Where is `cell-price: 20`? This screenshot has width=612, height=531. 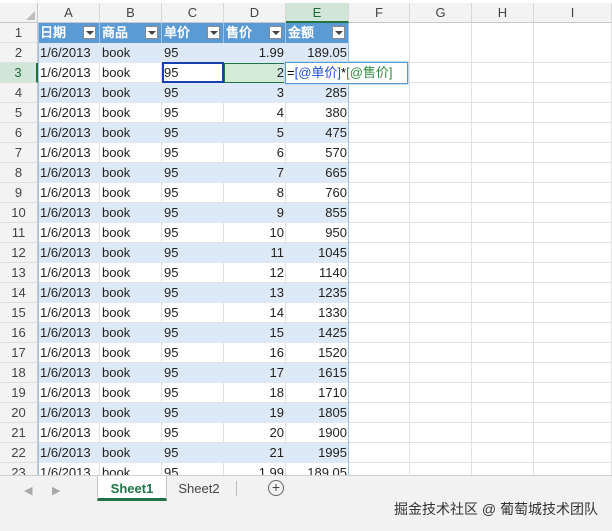
cell-price: 20 is located at coordinates (255, 433).